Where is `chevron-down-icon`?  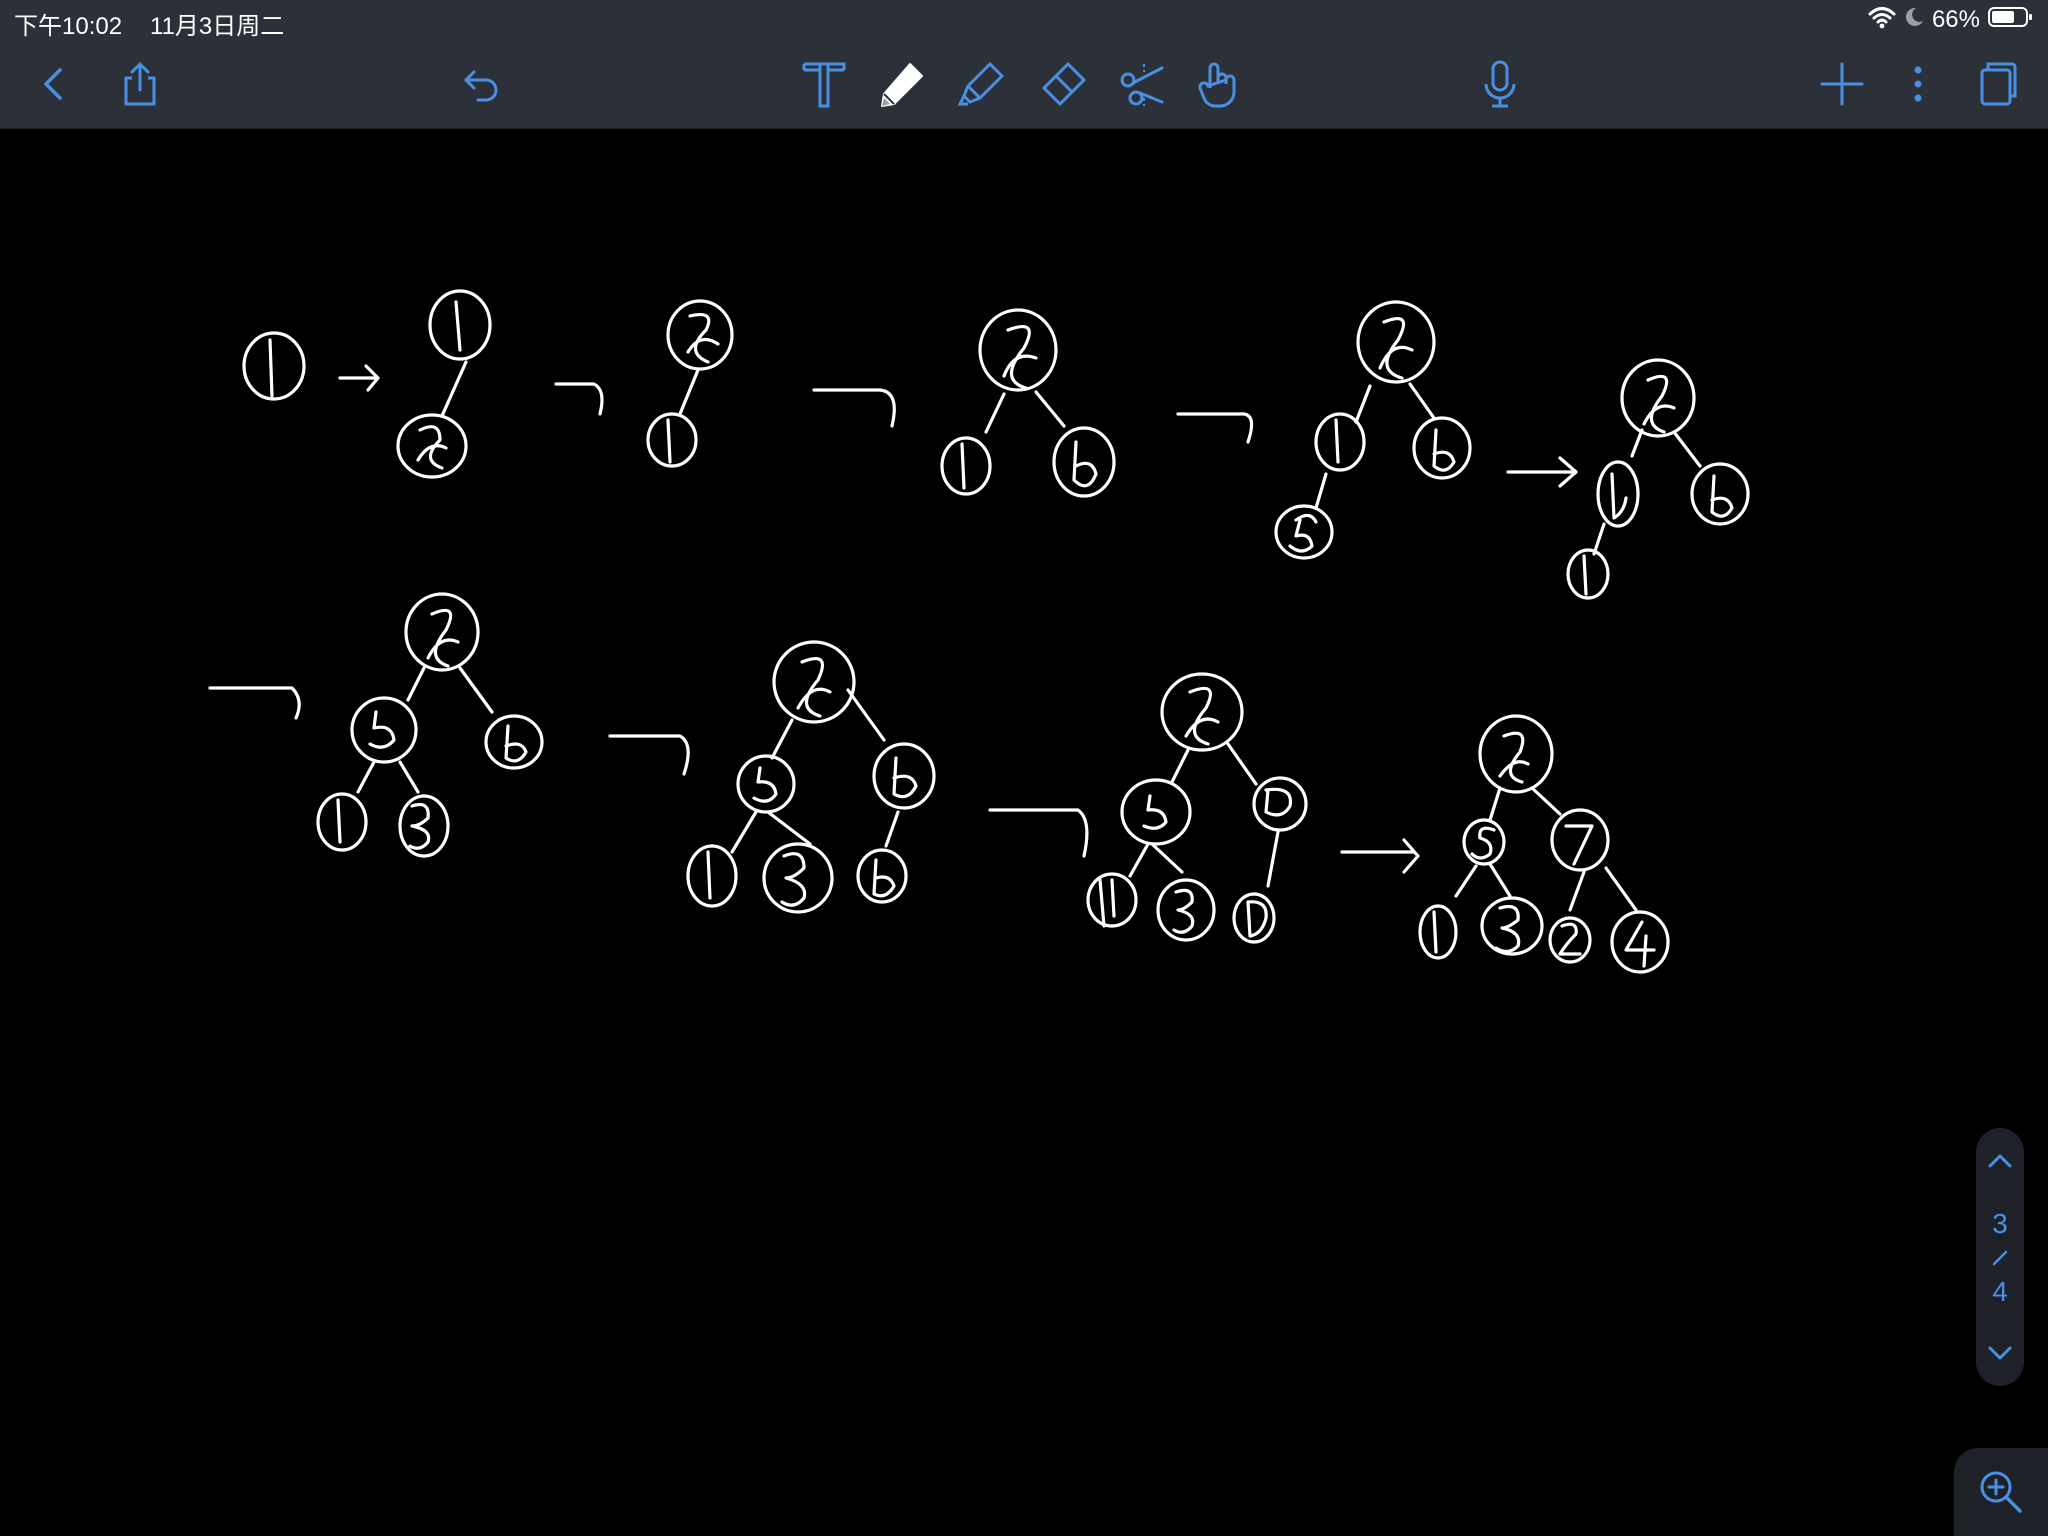 chevron-down-icon is located at coordinates (2000, 1353).